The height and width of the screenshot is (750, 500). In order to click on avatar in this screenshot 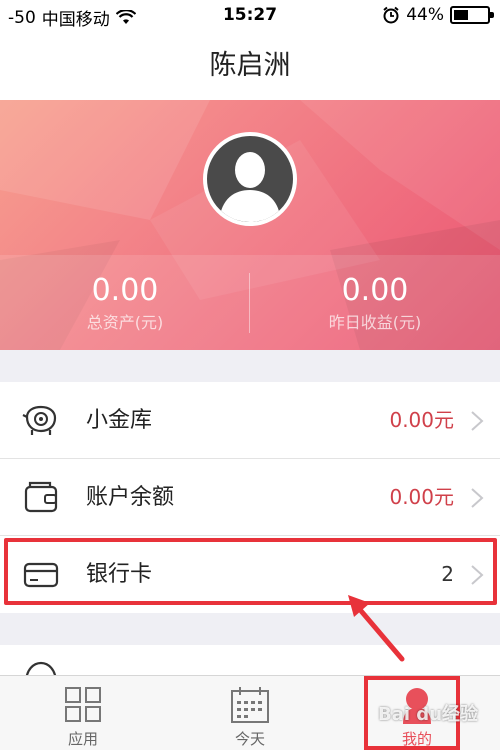, I will do `click(250, 179)`.